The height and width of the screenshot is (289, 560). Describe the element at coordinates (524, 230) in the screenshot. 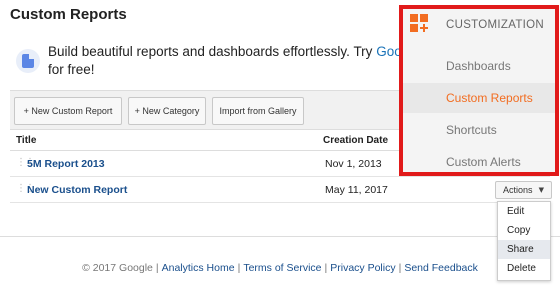

I see `menu-item-copy: Copy` at that location.